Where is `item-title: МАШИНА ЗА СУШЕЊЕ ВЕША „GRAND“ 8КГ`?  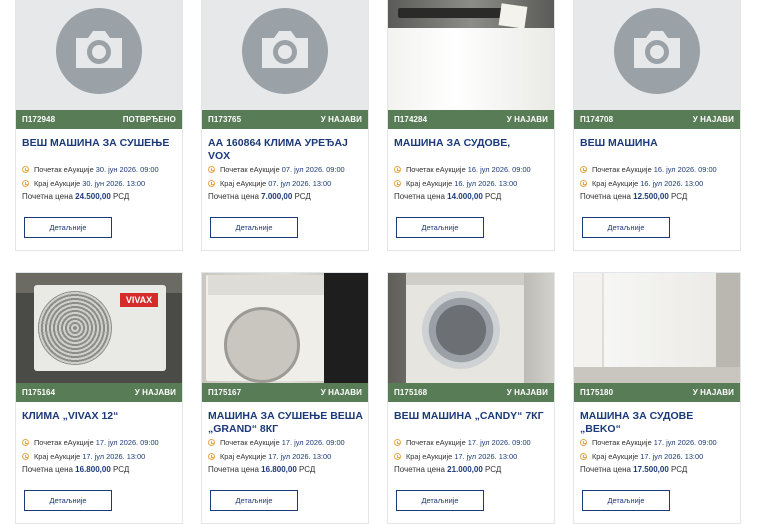
item-title: МАШИНА ЗА СУШЕЊЕ ВЕША „GRAND“ 8КГ is located at coordinates (286, 423).